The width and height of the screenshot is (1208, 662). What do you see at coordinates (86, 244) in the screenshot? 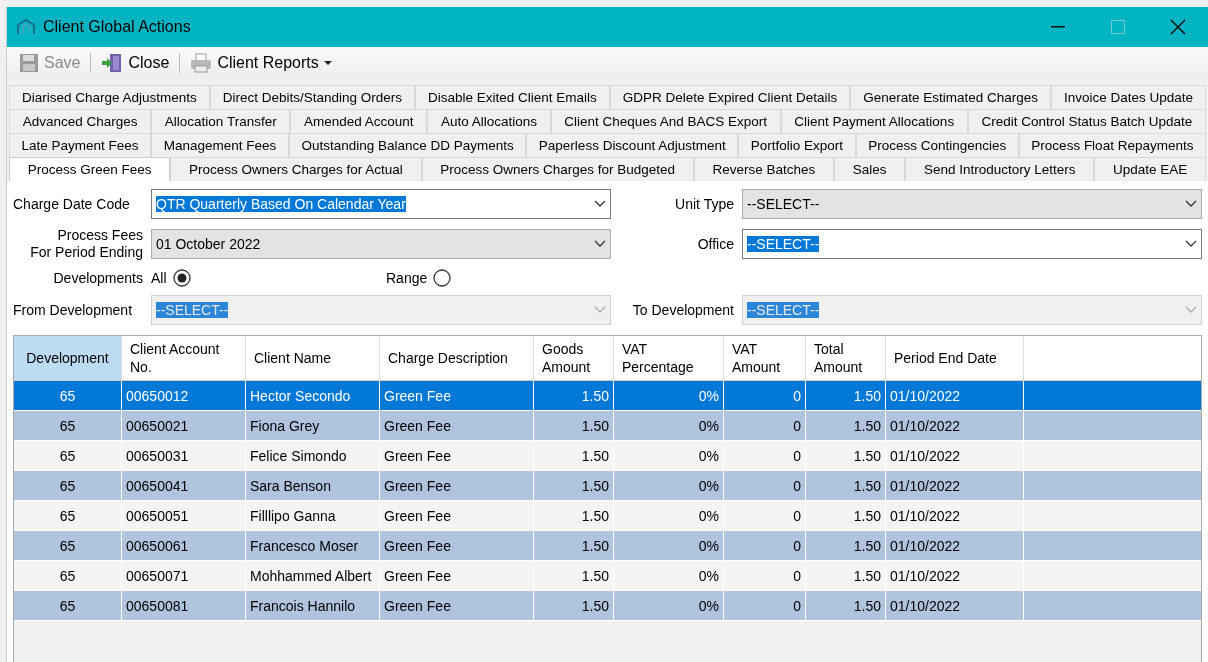
I see `field-label: Process Fees For Period Ending` at bounding box center [86, 244].